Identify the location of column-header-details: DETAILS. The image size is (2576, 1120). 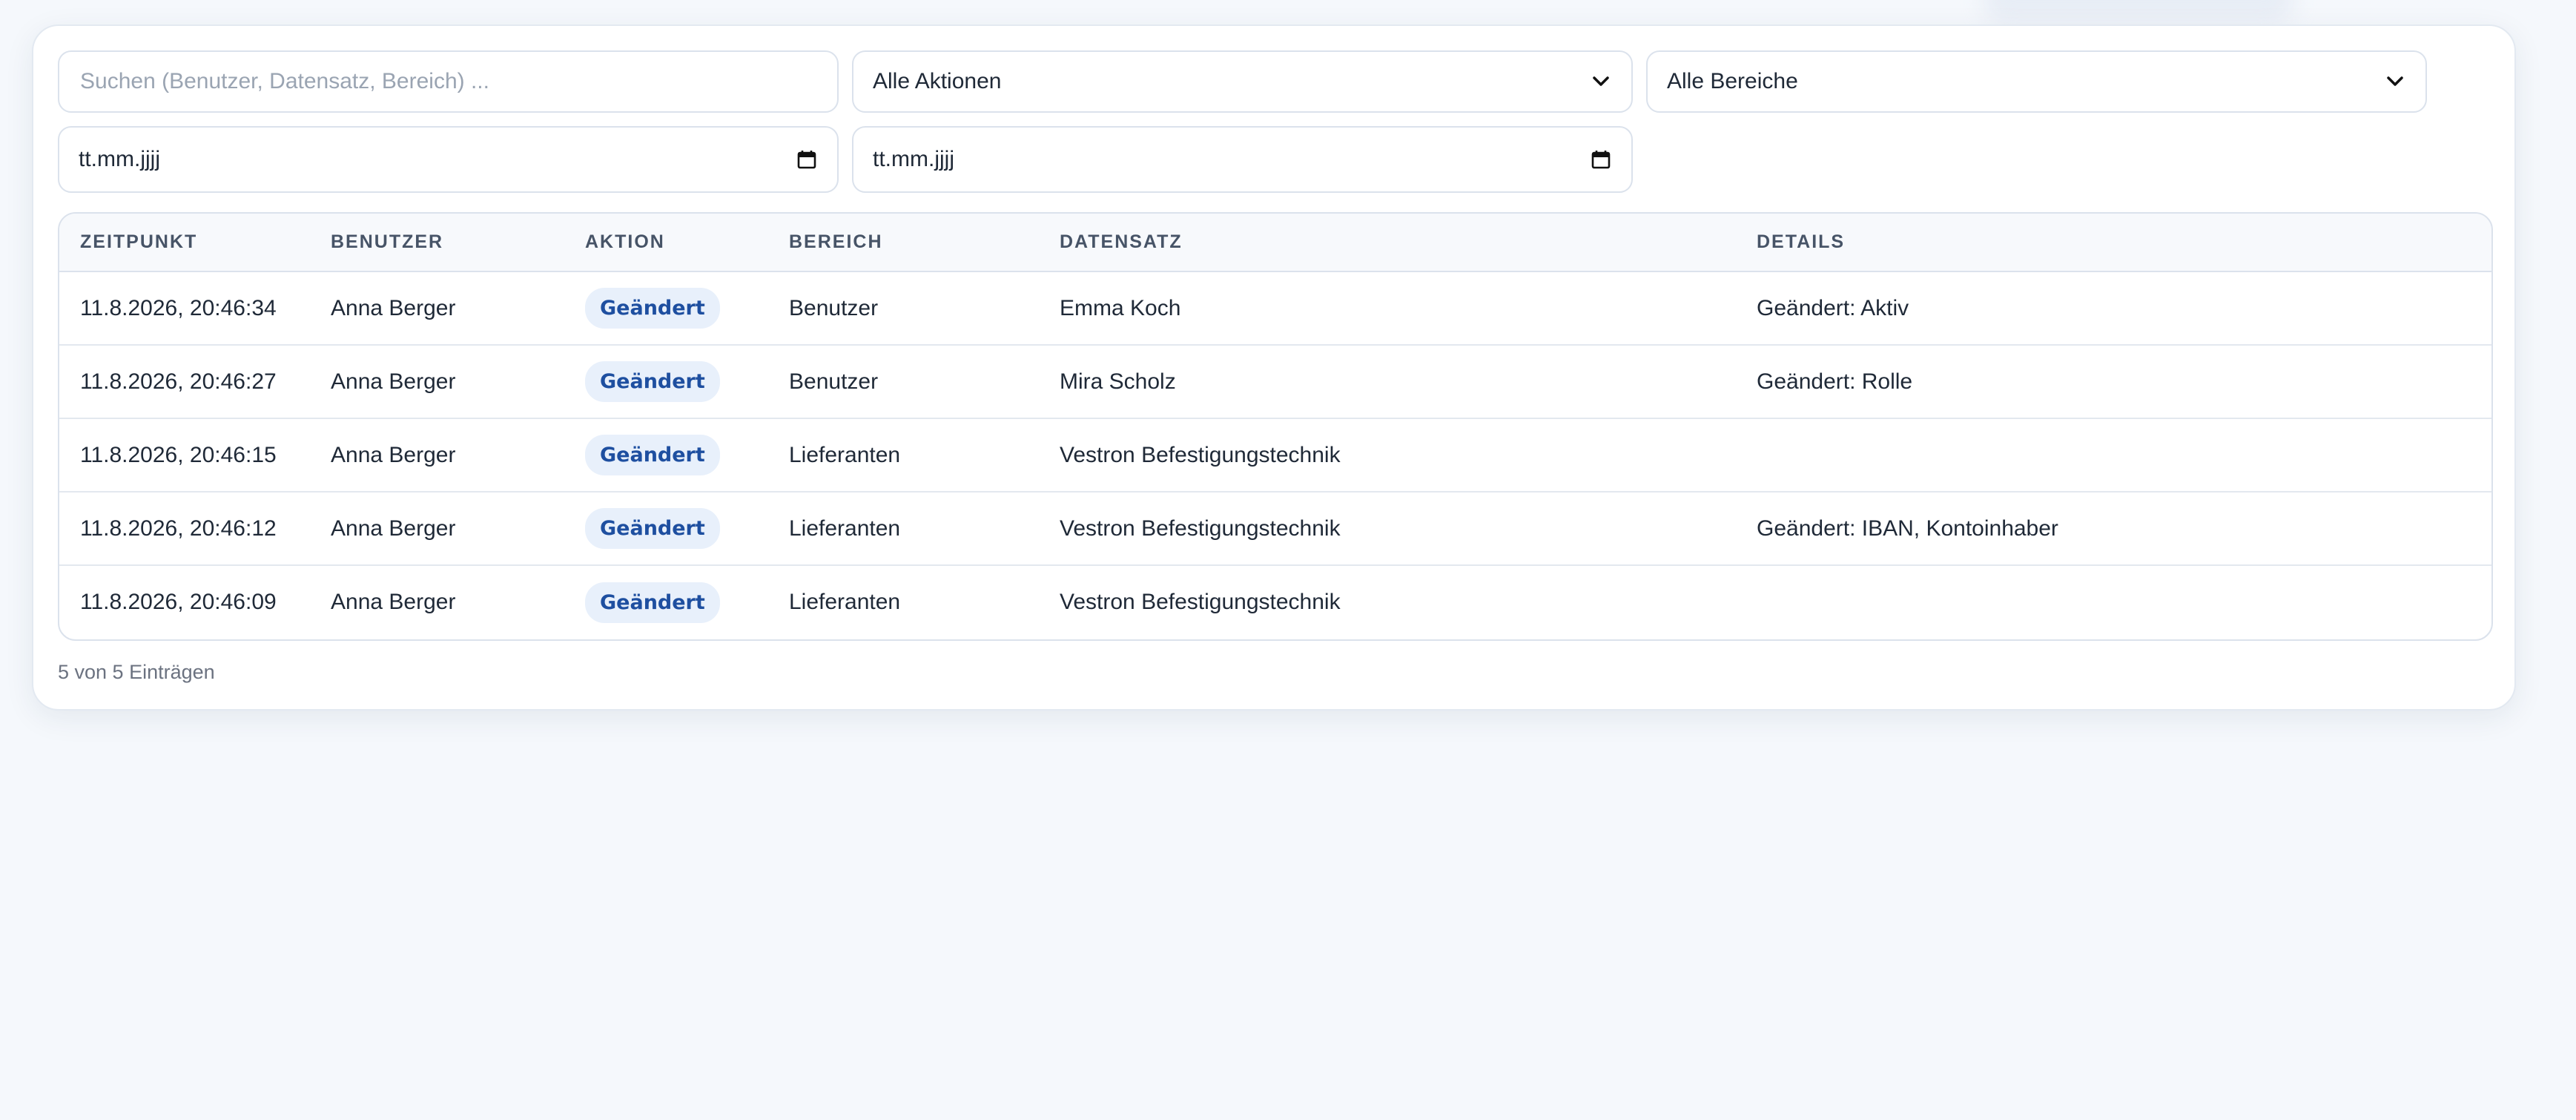
(2113, 243).